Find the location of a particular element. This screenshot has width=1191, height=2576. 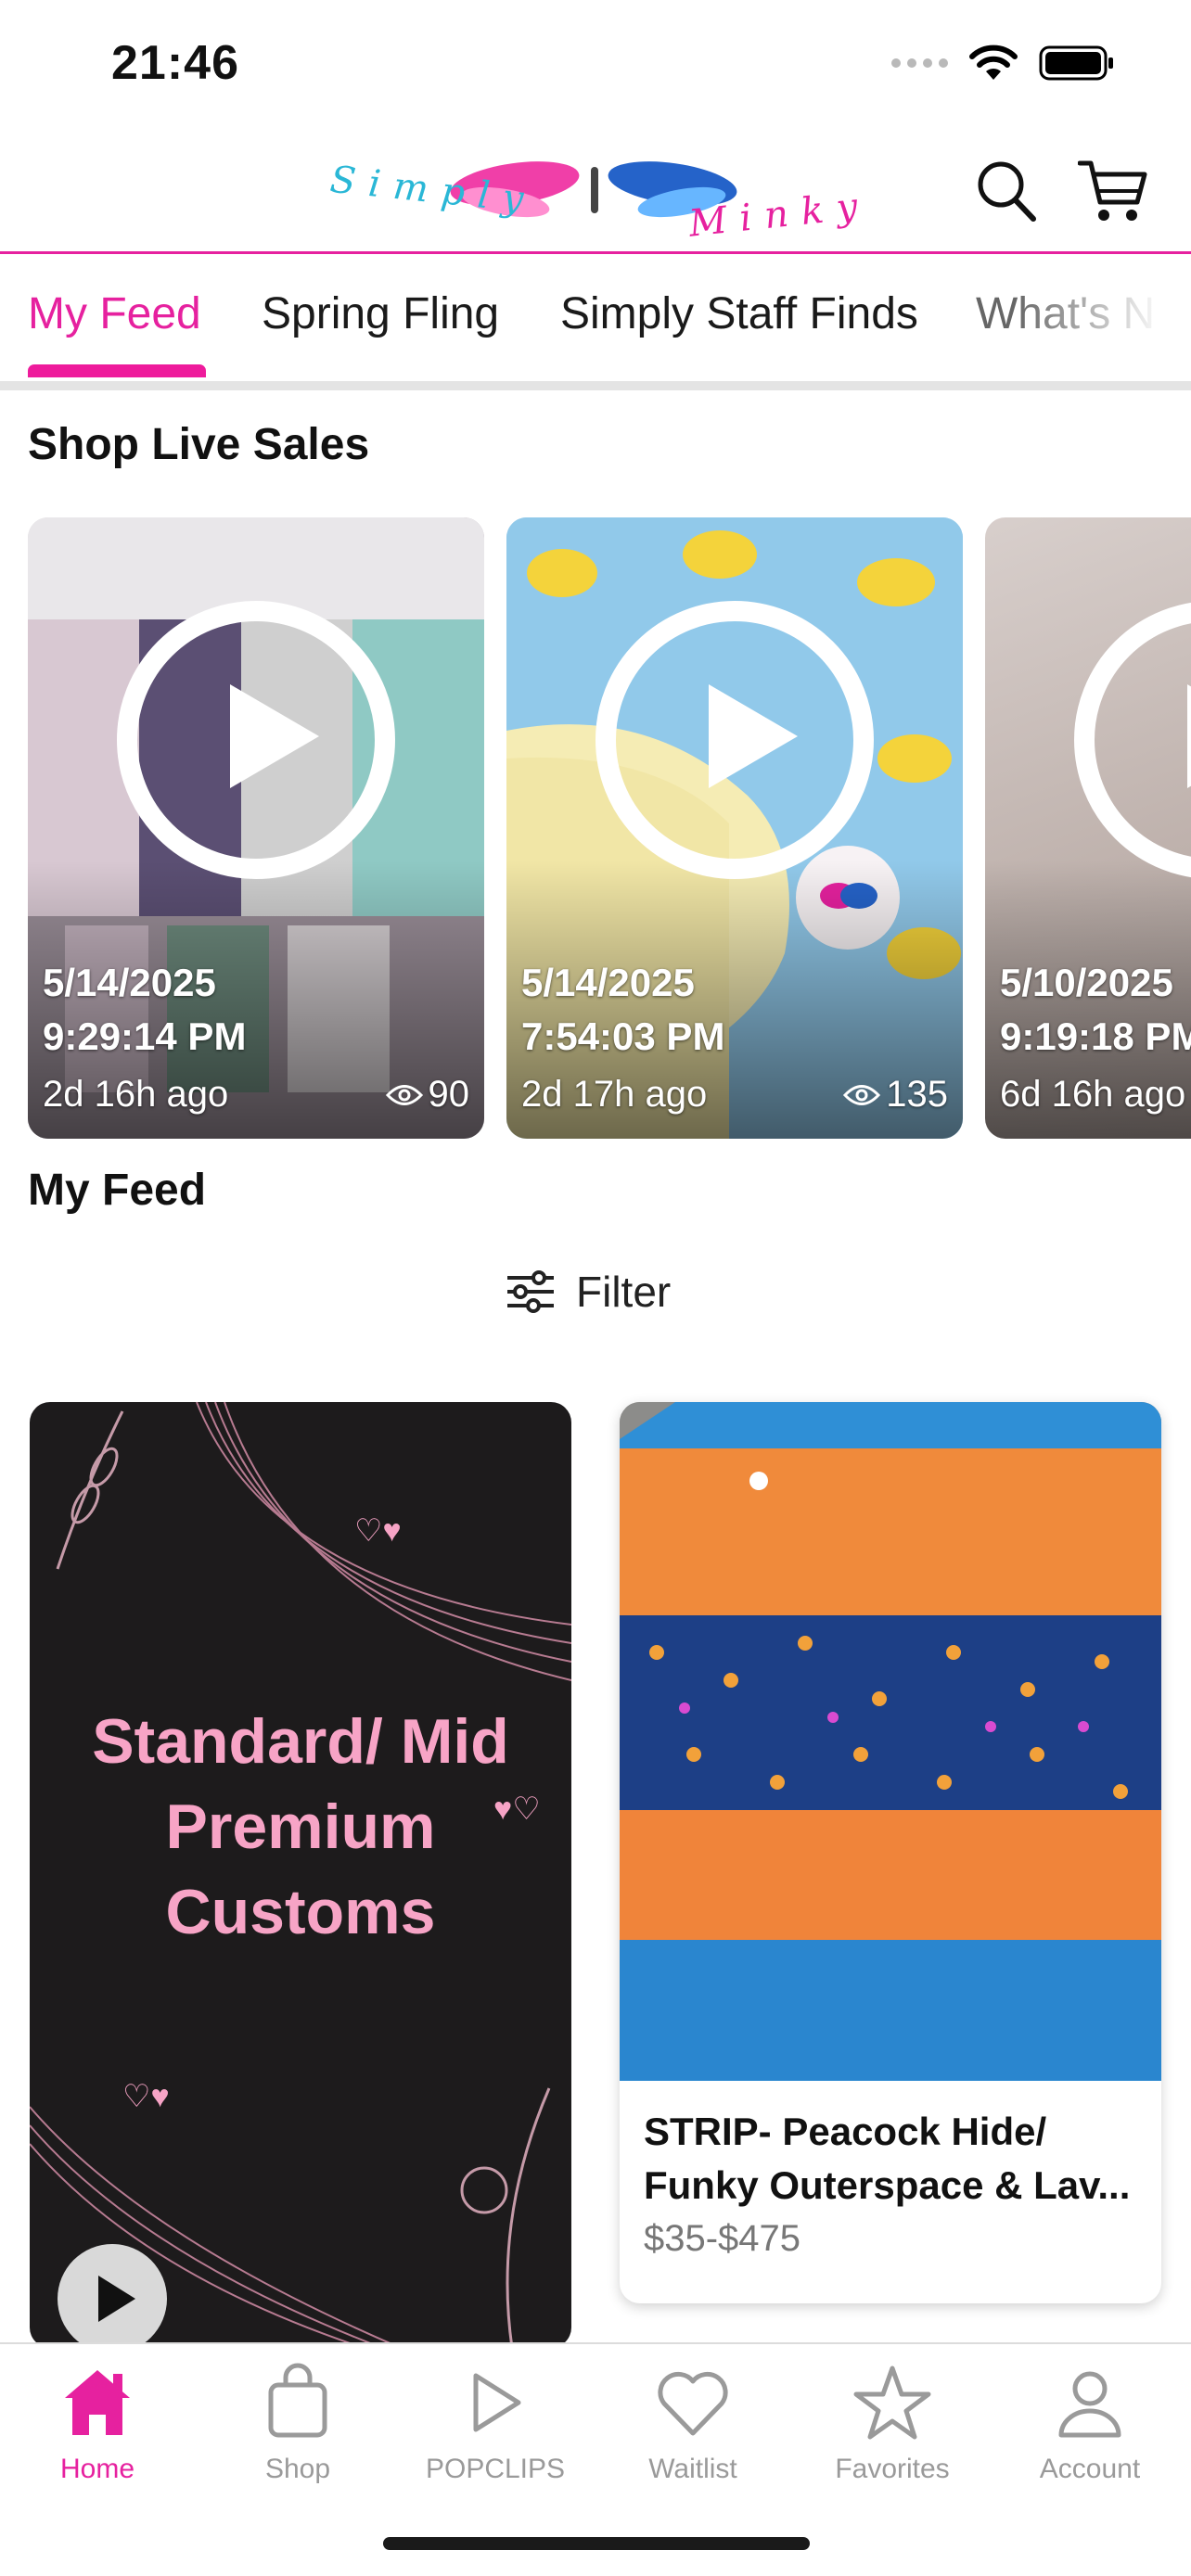

tab-spring-fling: Spring Fling is located at coordinates (380, 313).